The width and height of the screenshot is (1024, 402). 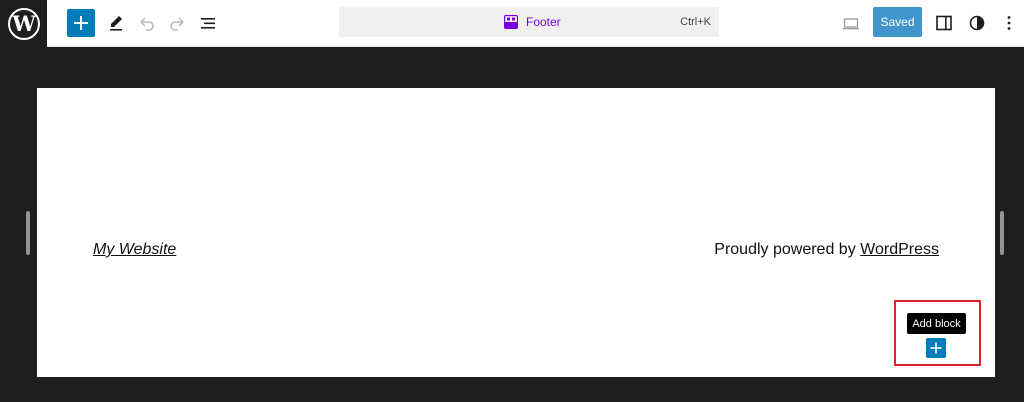 I want to click on block-inserter-toggle, so click(x=81, y=23).